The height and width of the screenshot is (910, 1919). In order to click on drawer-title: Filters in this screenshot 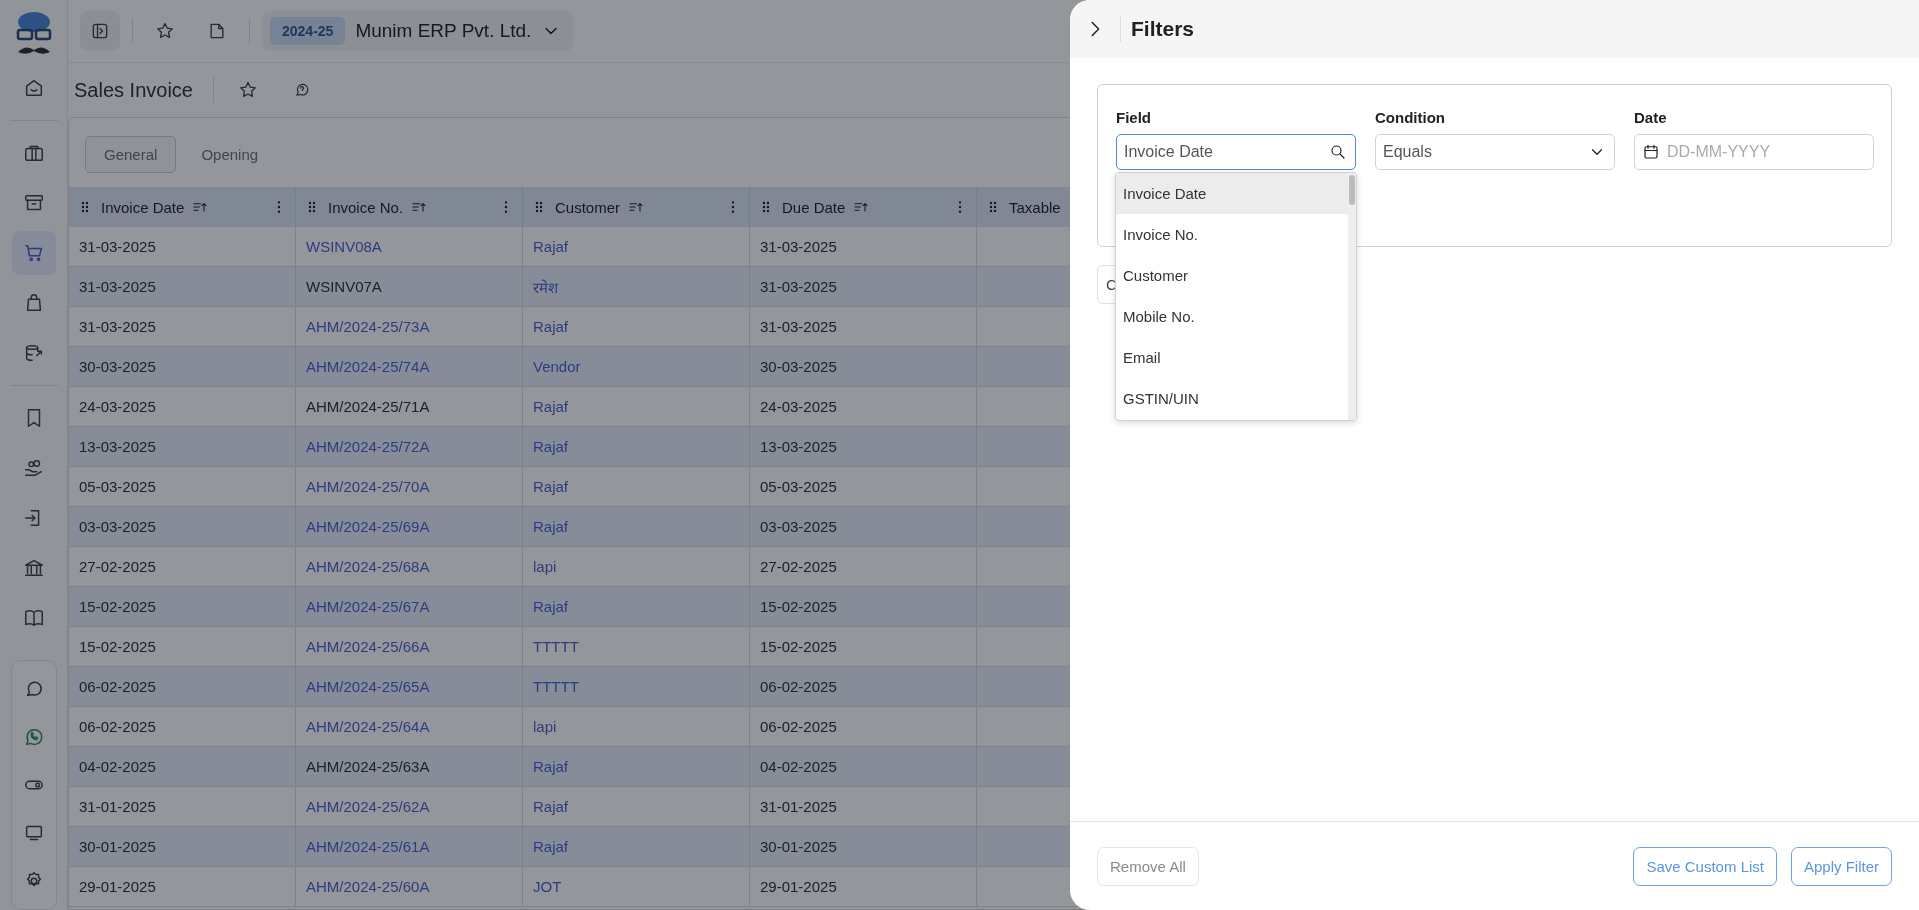, I will do `click(1163, 29)`.